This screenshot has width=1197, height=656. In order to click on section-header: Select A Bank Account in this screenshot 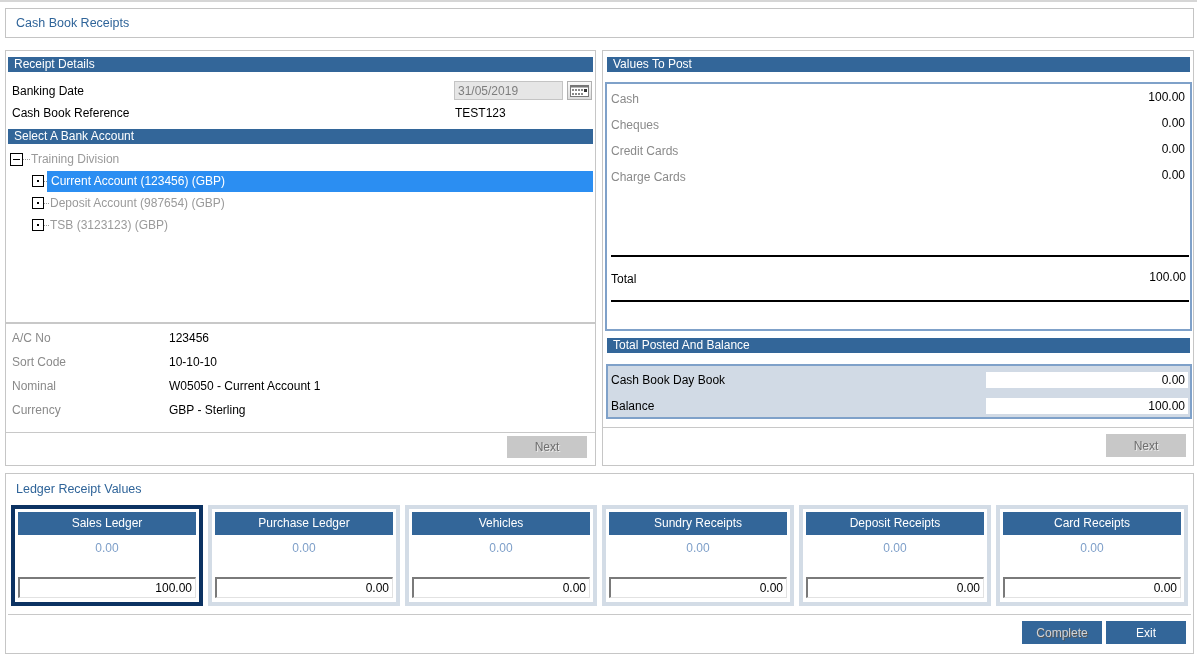, I will do `click(300, 136)`.